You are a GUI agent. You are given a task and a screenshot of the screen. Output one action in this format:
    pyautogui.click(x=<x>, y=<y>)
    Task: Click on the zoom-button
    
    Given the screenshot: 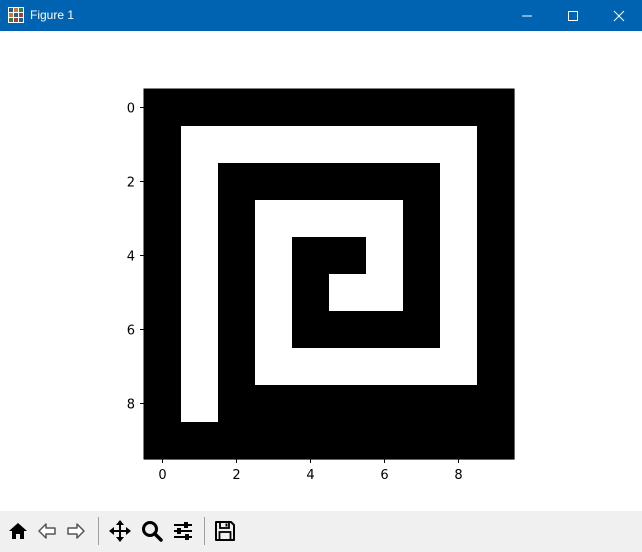 What is the action you would take?
    pyautogui.click(x=151, y=531)
    